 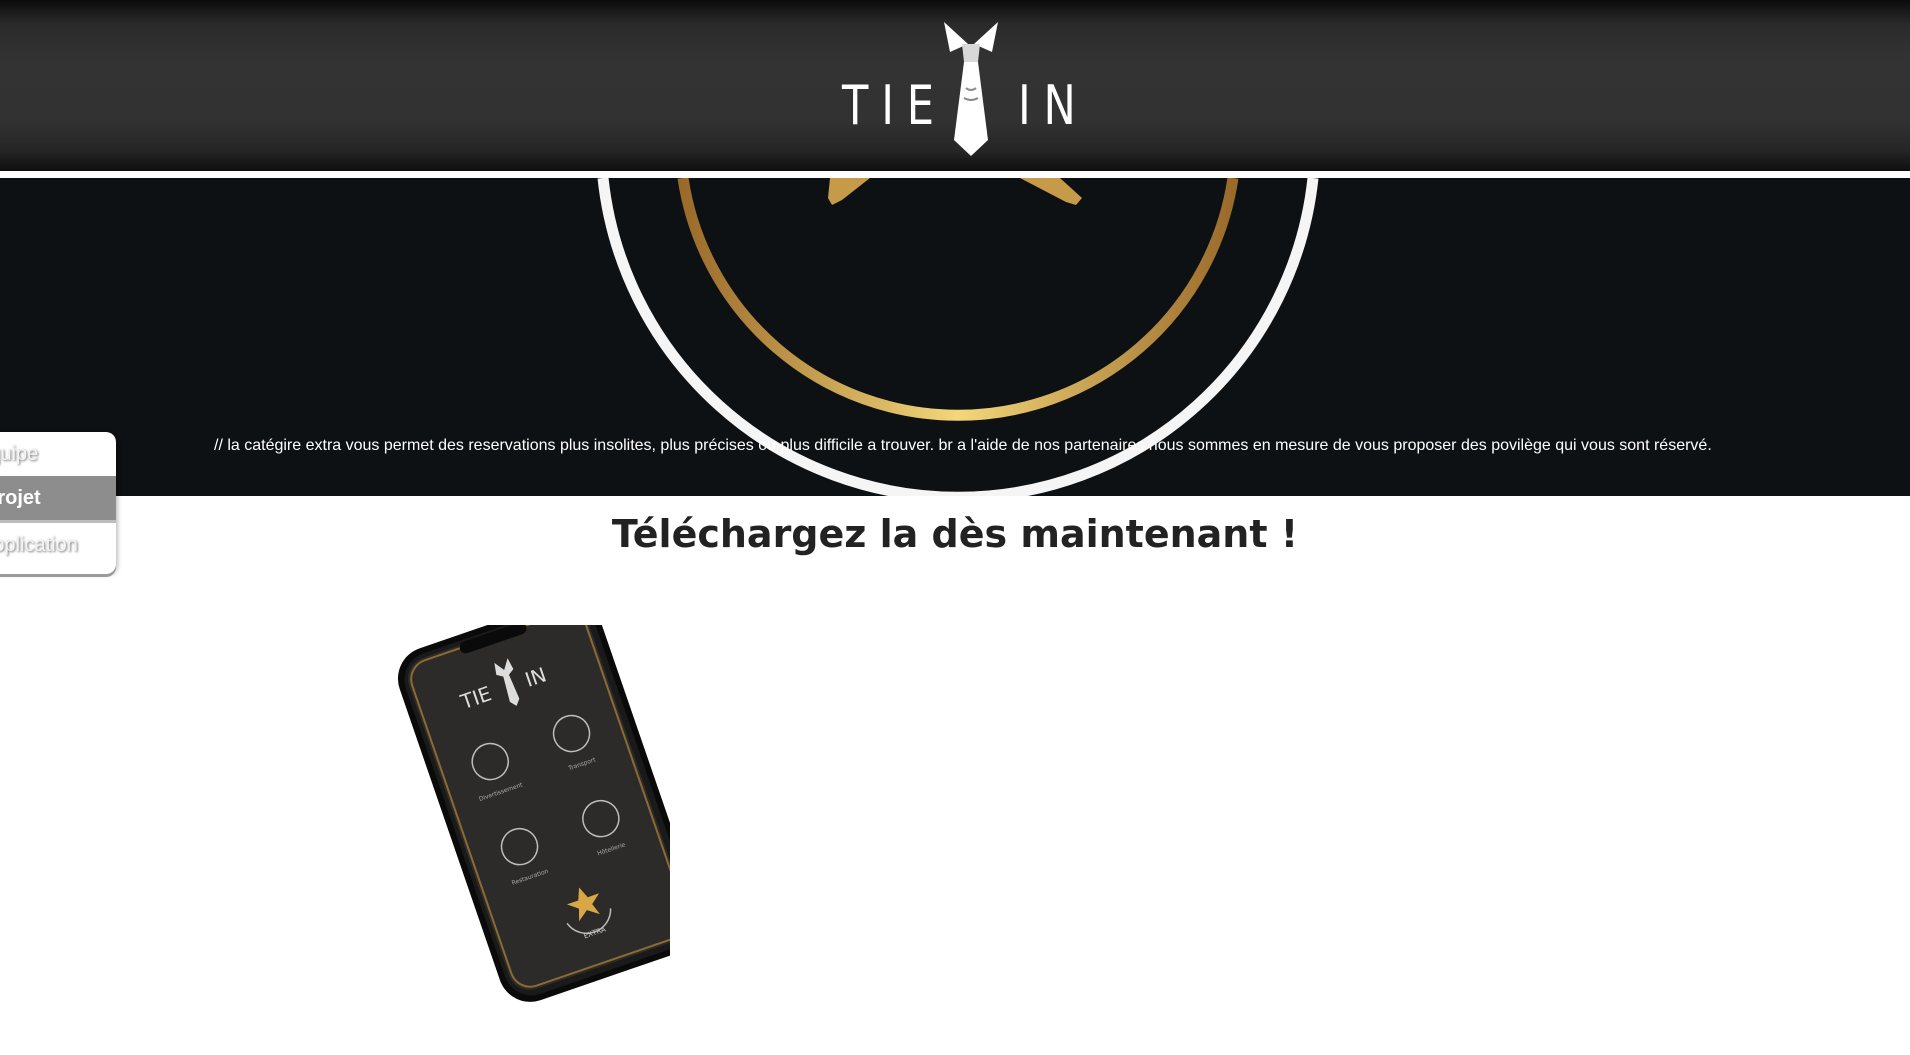 What do you see at coordinates (20, 498) in the screenshot?
I see `side-nav-item-label: Projet` at bounding box center [20, 498].